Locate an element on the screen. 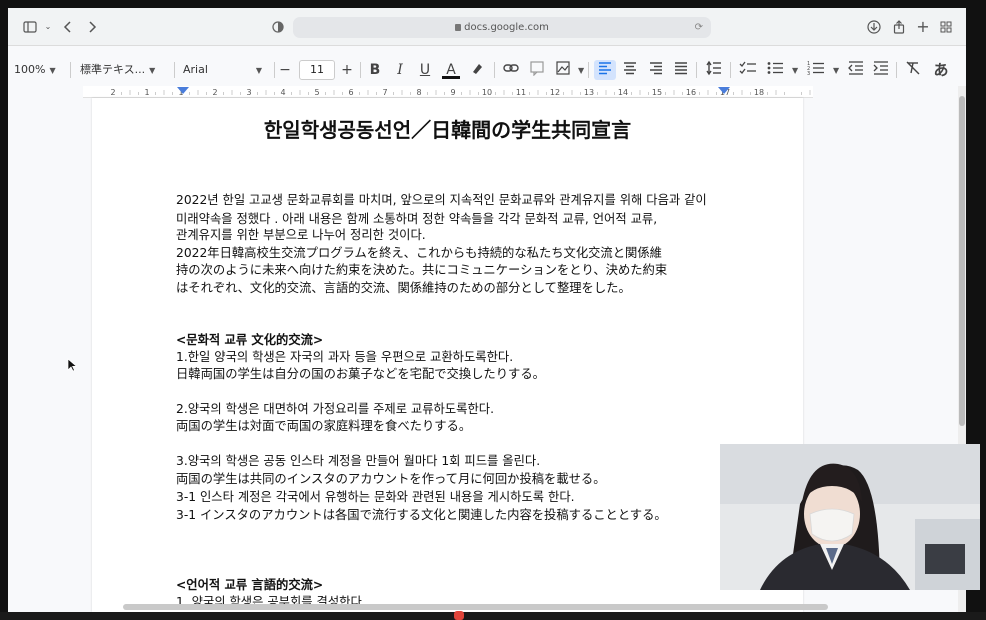 Image resolution: width=986 pixels, height=620 pixels. ruler-label: 7 is located at coordinates (384, 92).